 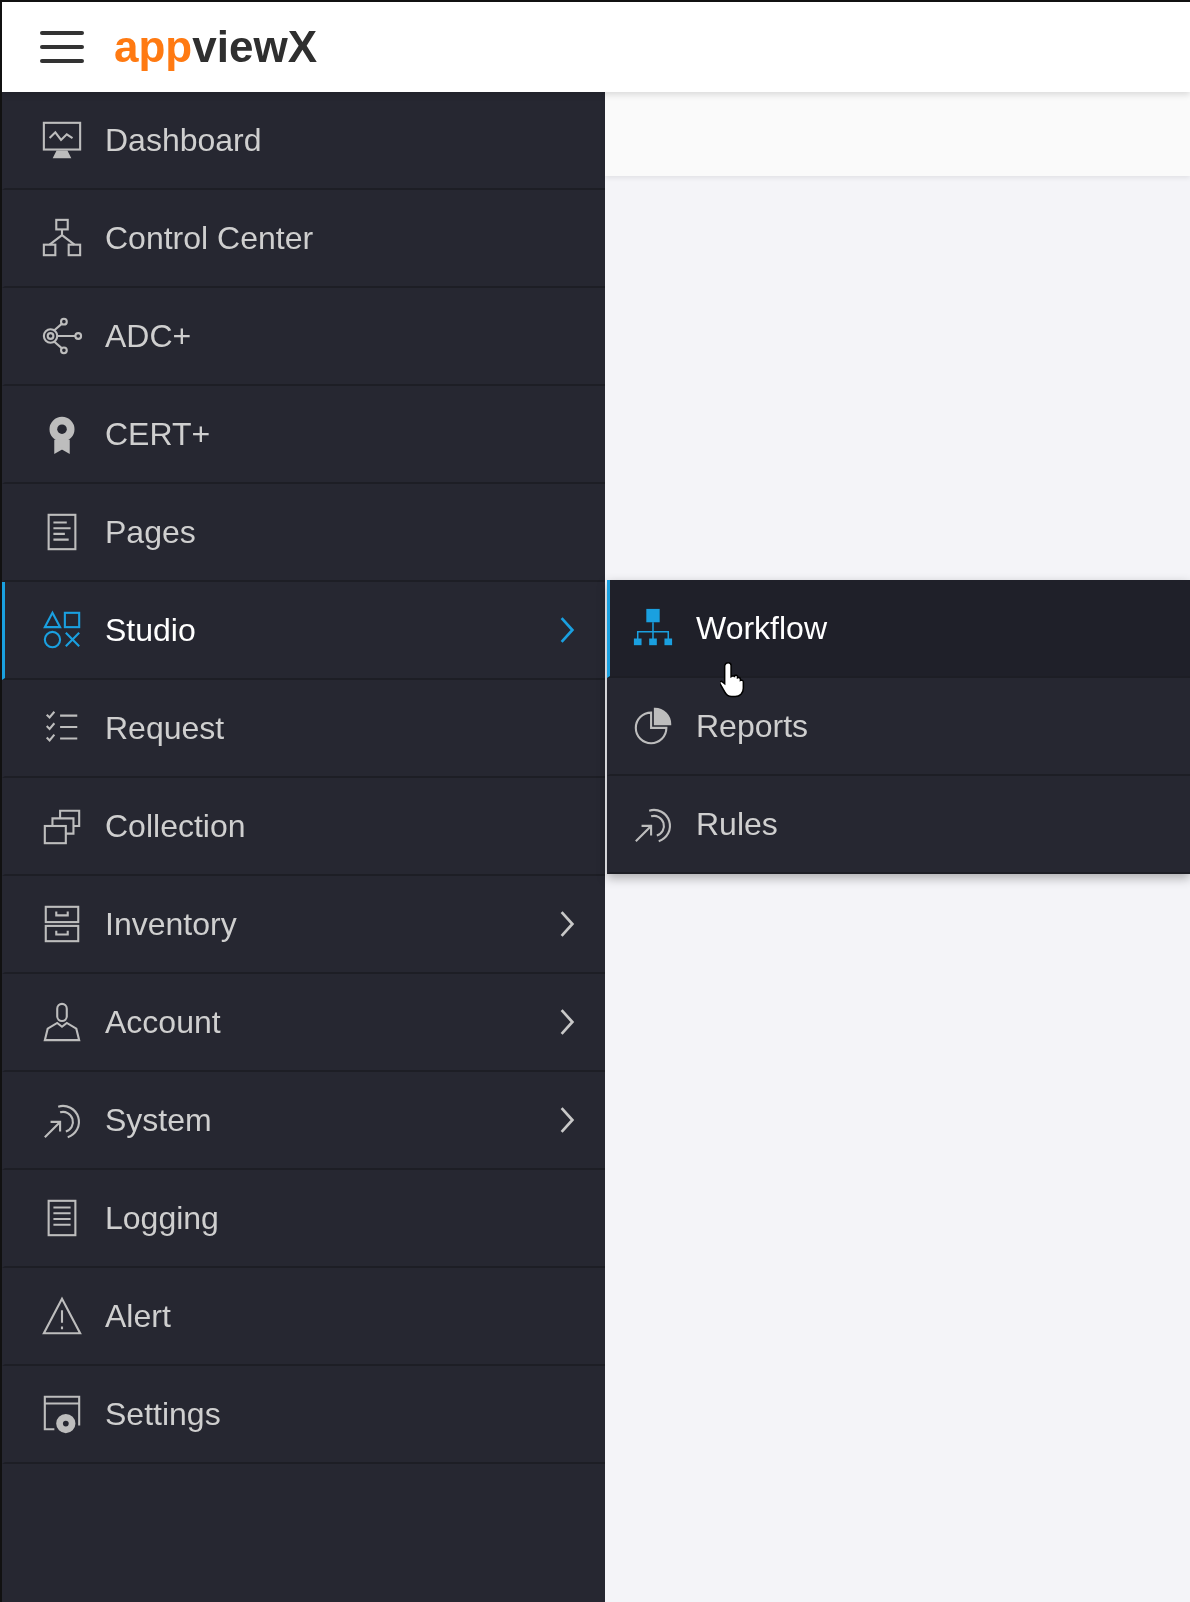 I want to click on hub-icon, so click(x=62, y=336).